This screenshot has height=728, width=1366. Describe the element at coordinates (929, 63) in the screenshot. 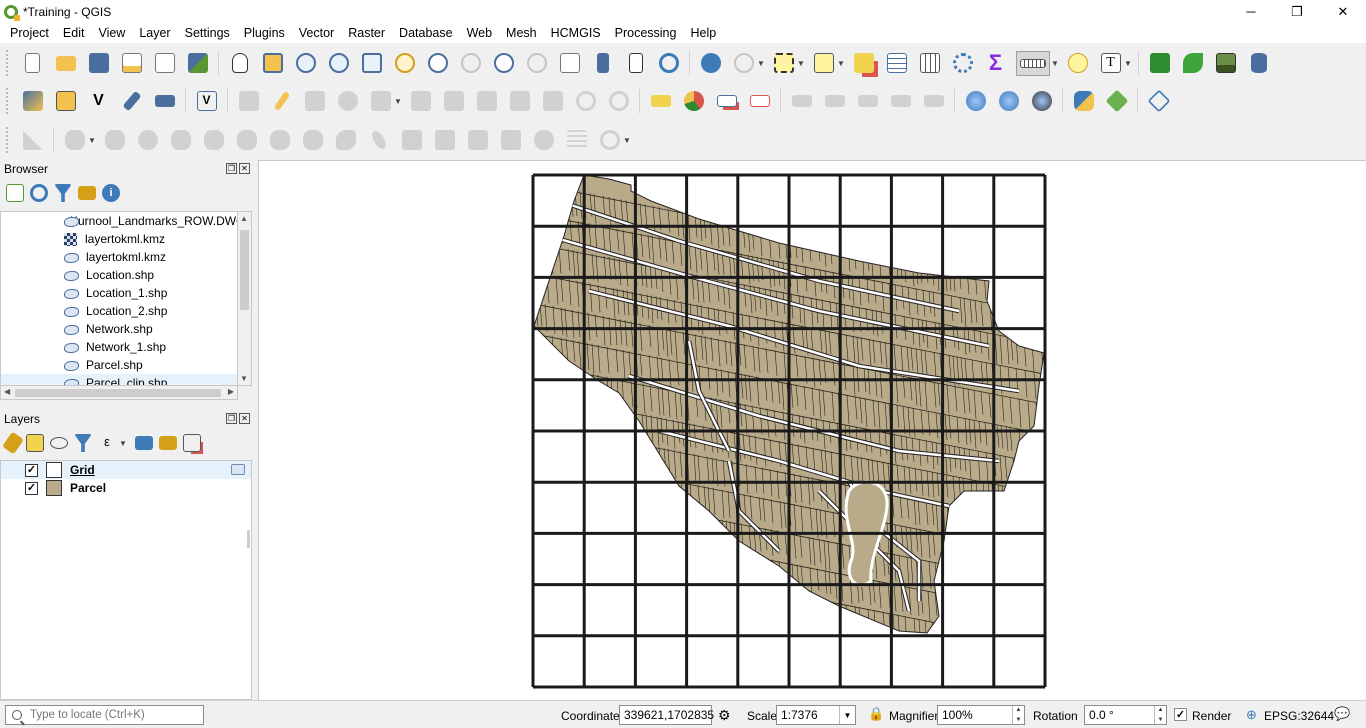

I see `field-calculator-button` at that location.